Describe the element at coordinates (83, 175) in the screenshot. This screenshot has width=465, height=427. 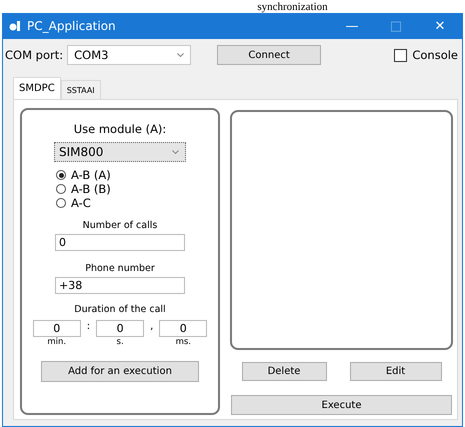
I see `route-radio: A-B (A)` at that location.